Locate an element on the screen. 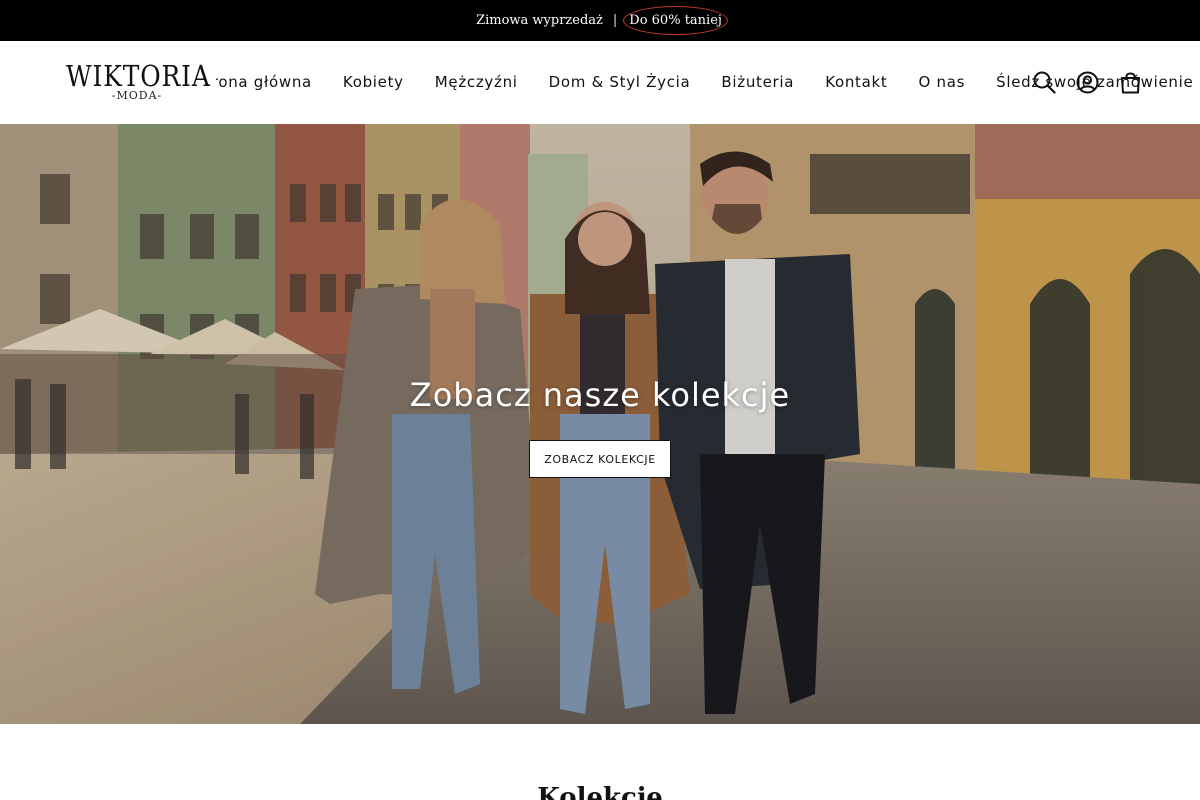 The width and height of the screenshot is (1200, 800). cart-icon is located at coordinates (1130, 82).